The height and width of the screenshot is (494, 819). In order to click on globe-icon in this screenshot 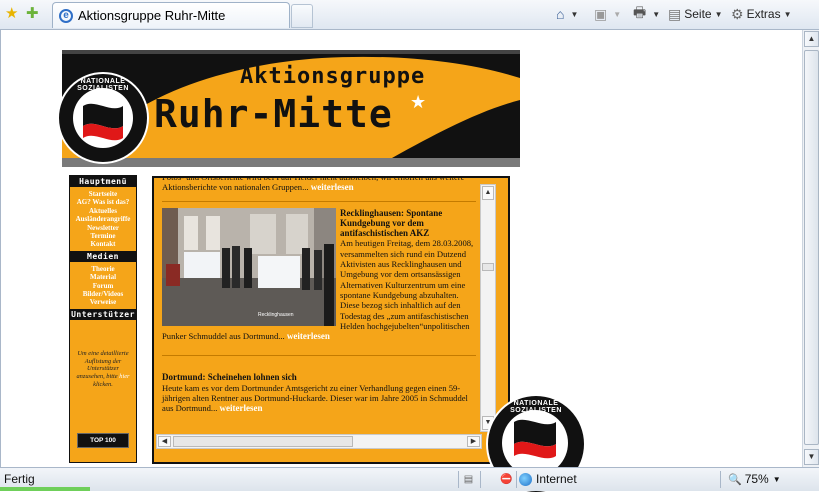, I will do `click(525, 479)`.